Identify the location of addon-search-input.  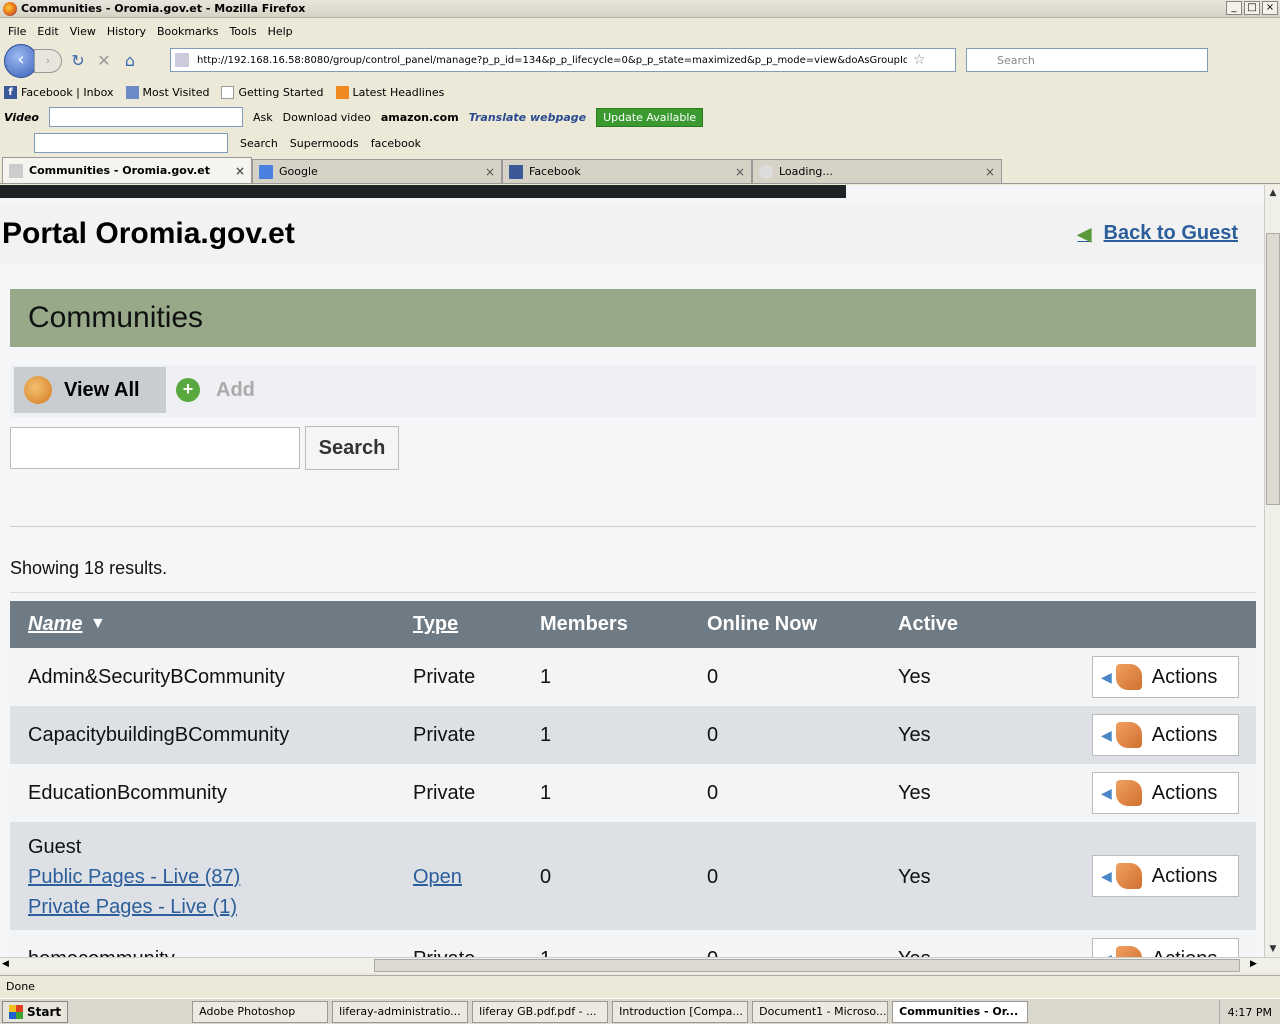
(131, 143).